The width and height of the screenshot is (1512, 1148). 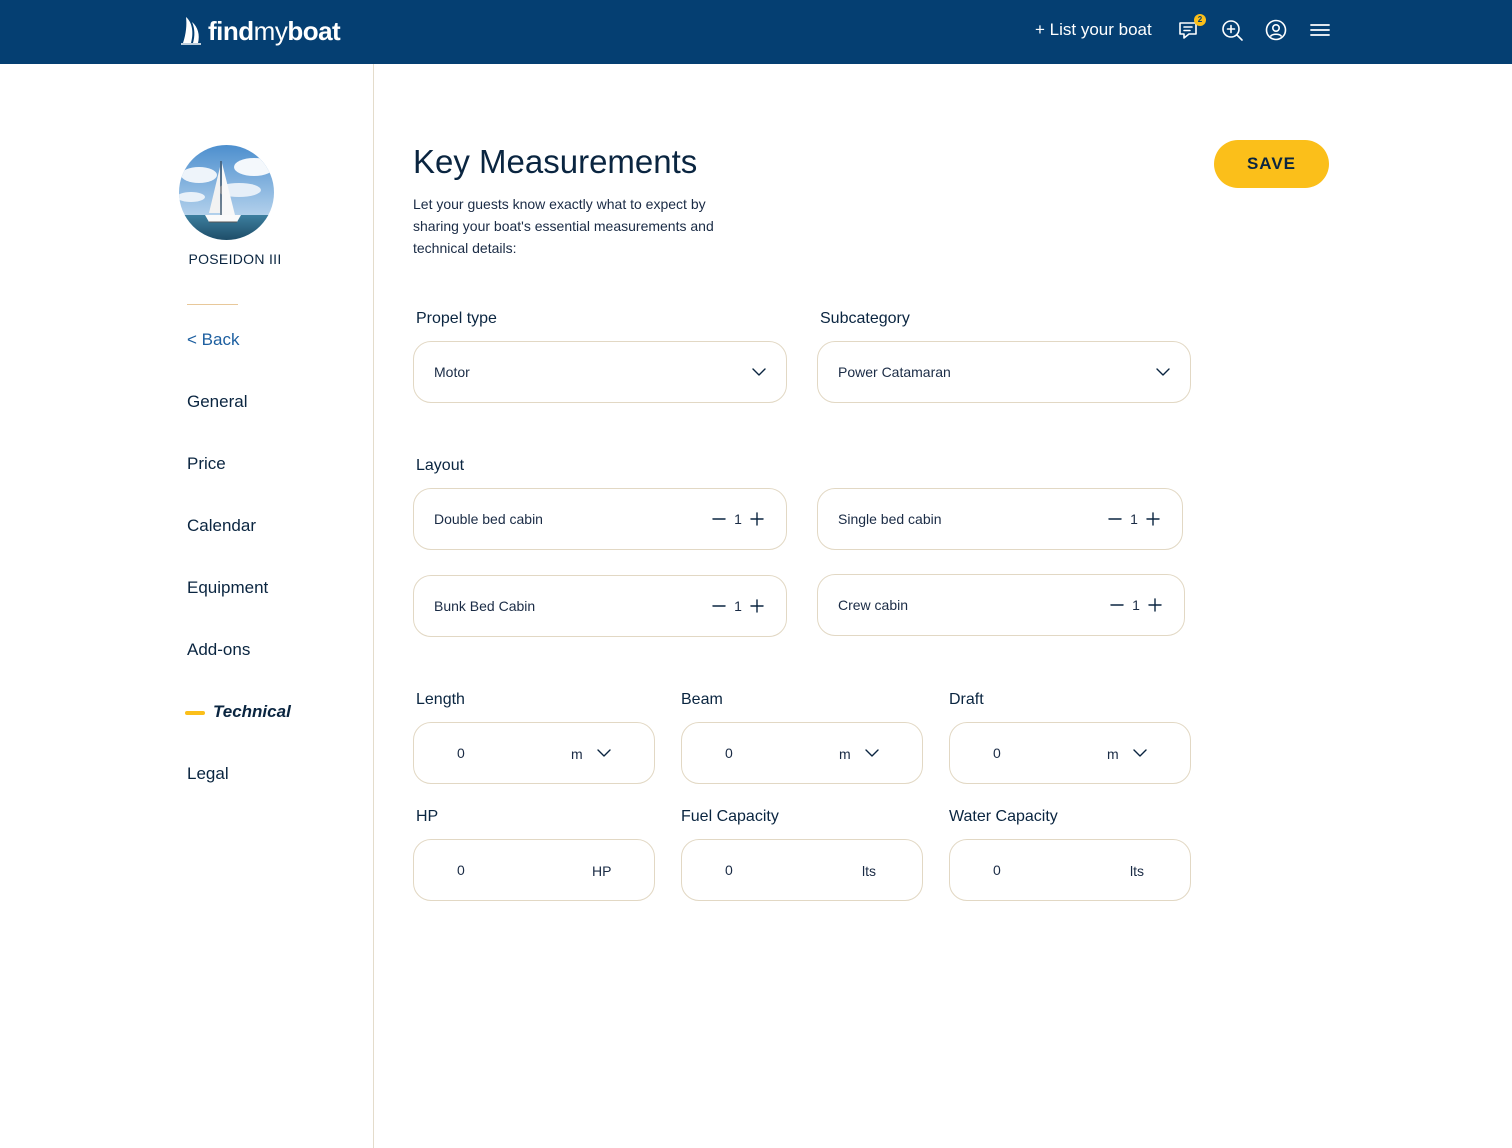 I want to click on page-title: Key Measurements, so click(x=555, y=161).